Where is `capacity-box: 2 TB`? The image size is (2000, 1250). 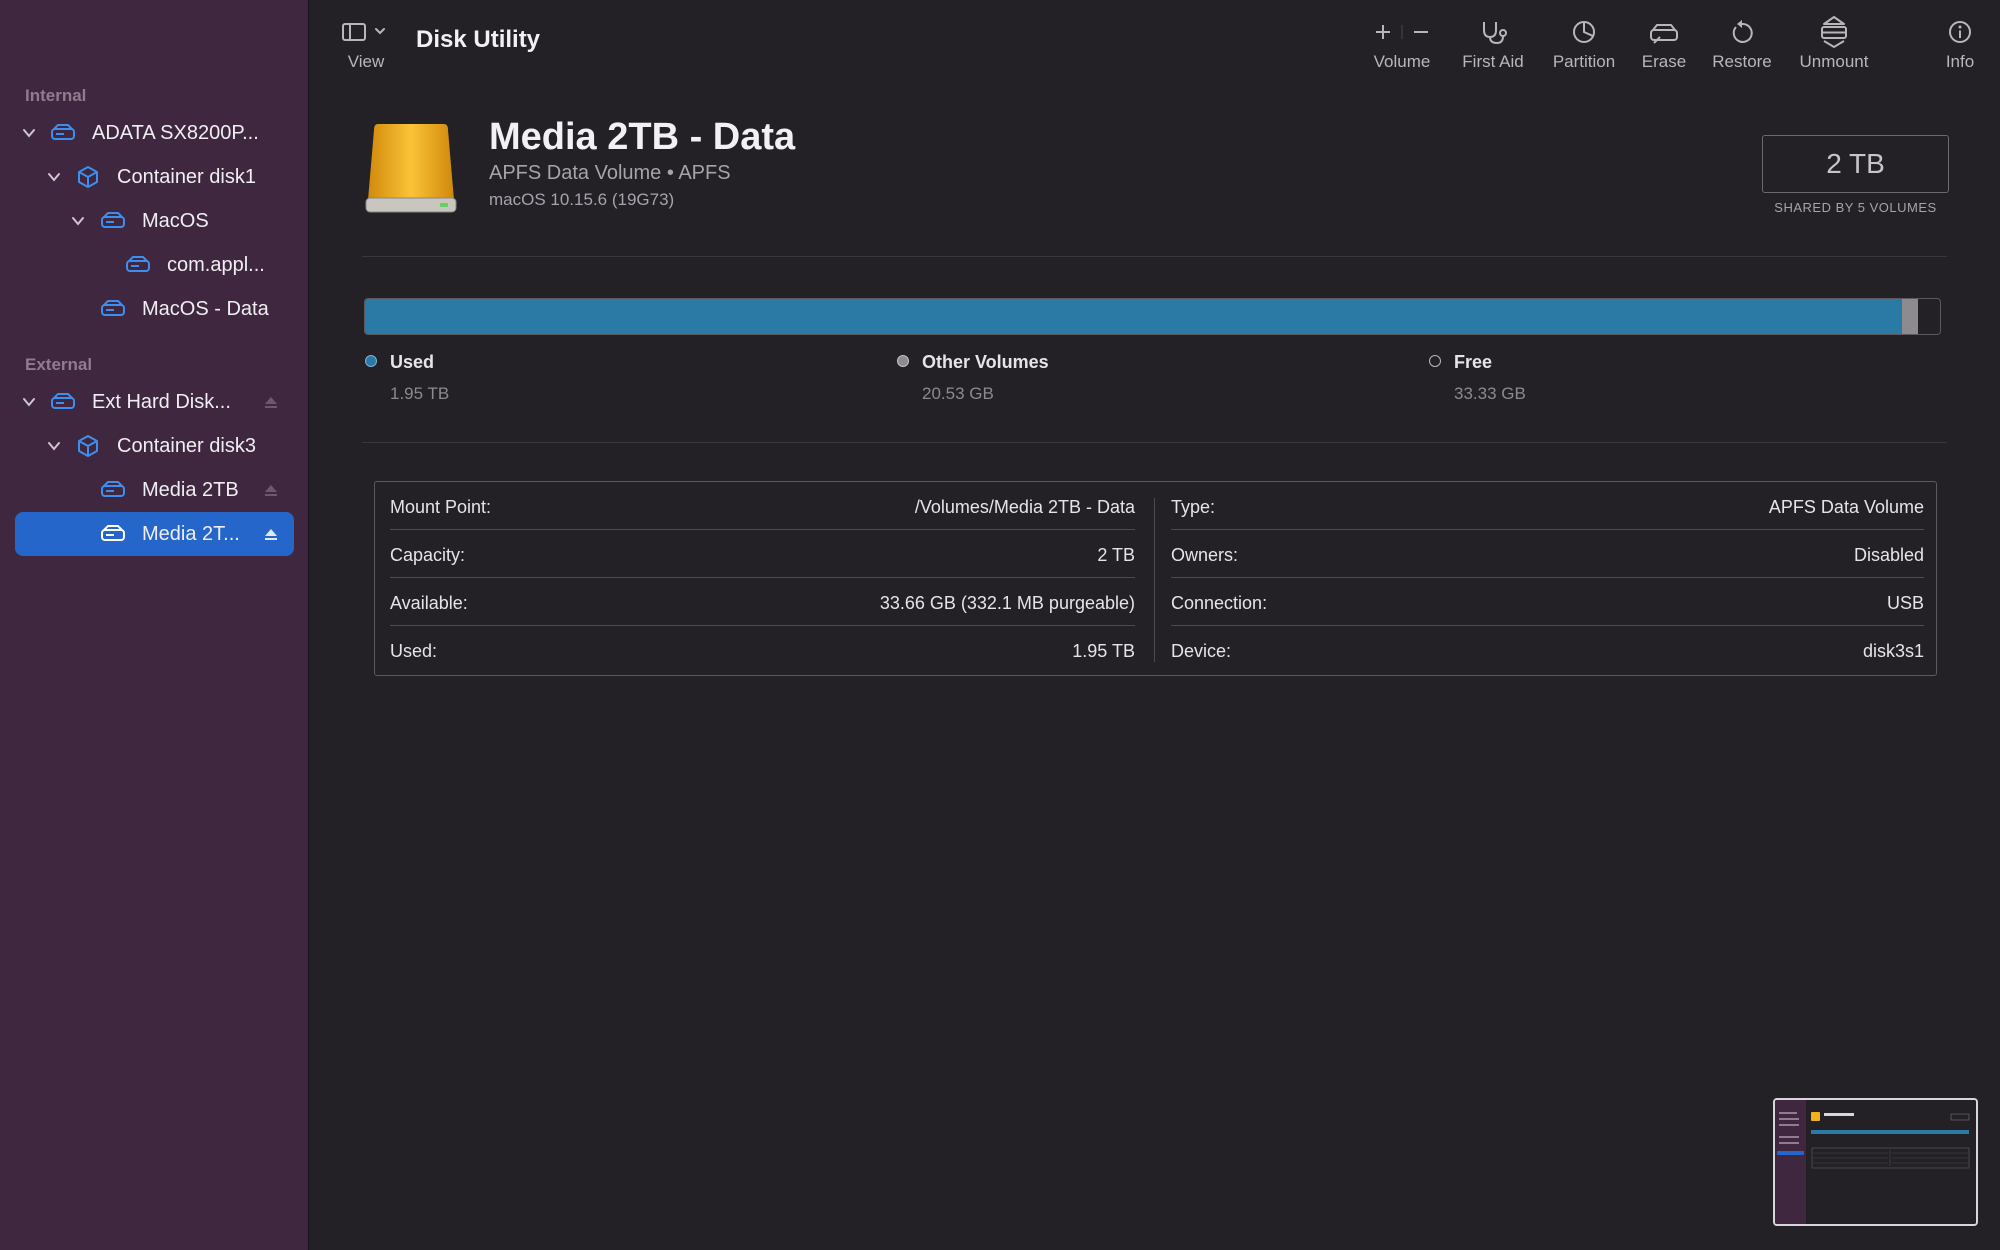 capacity-box: 2 TB is located at coordinates (1855, 164).